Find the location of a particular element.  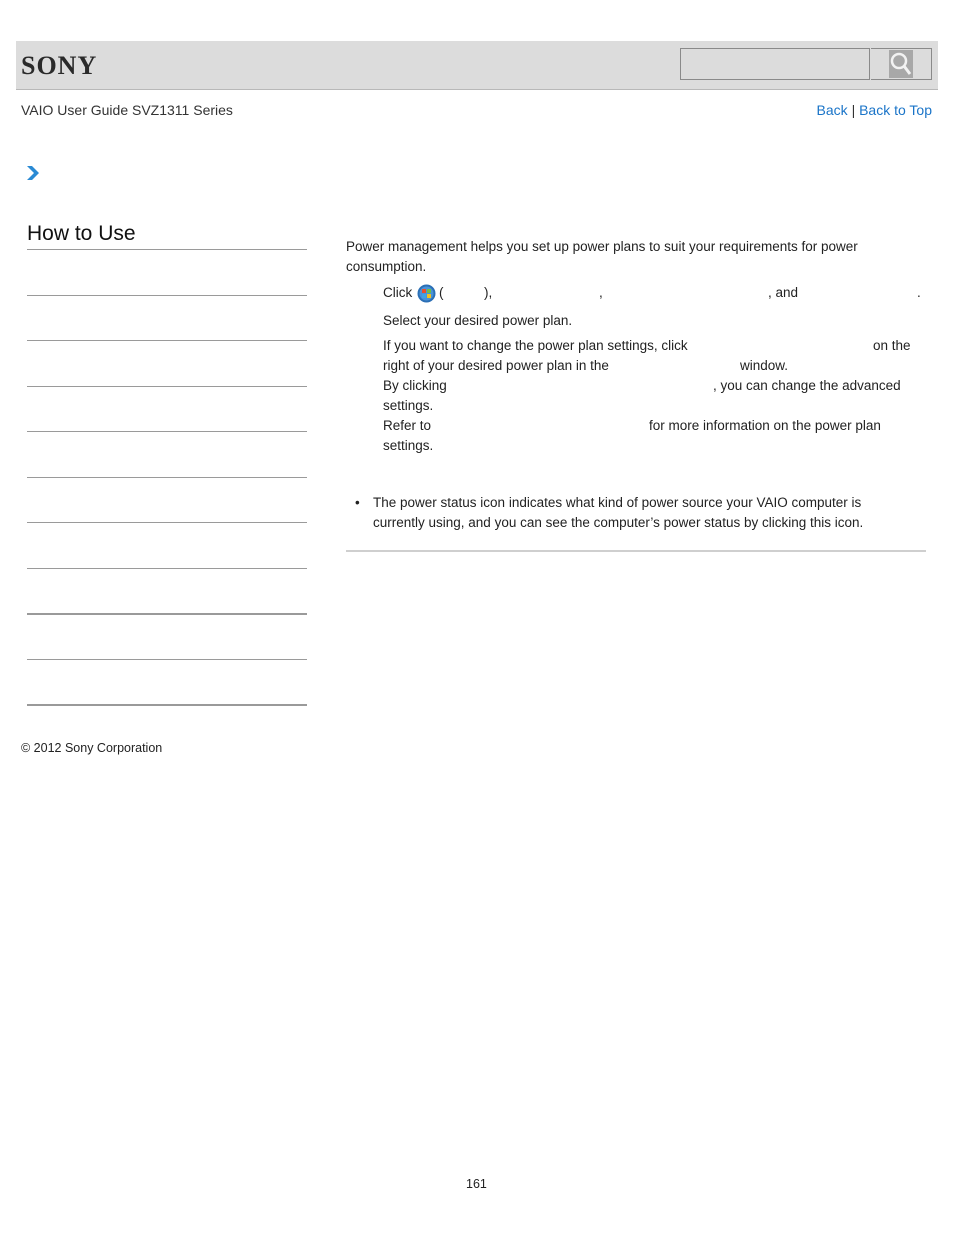

chevron-right-icon is located at coordinates (33, 173).